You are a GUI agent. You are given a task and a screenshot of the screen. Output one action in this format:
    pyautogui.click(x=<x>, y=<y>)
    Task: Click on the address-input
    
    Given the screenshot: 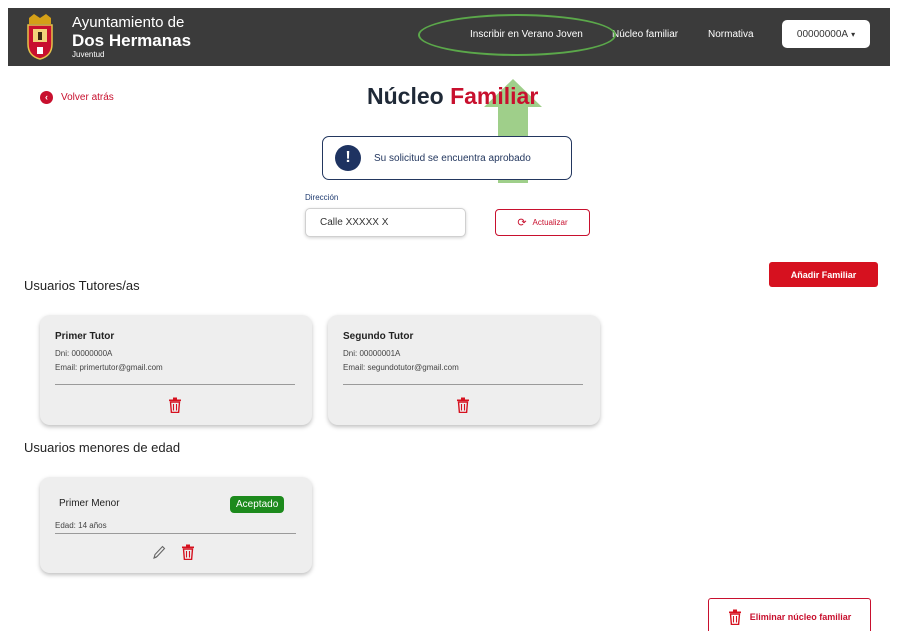 What is the action you would take?
    pyautogui.click(x=385, y=222)
    